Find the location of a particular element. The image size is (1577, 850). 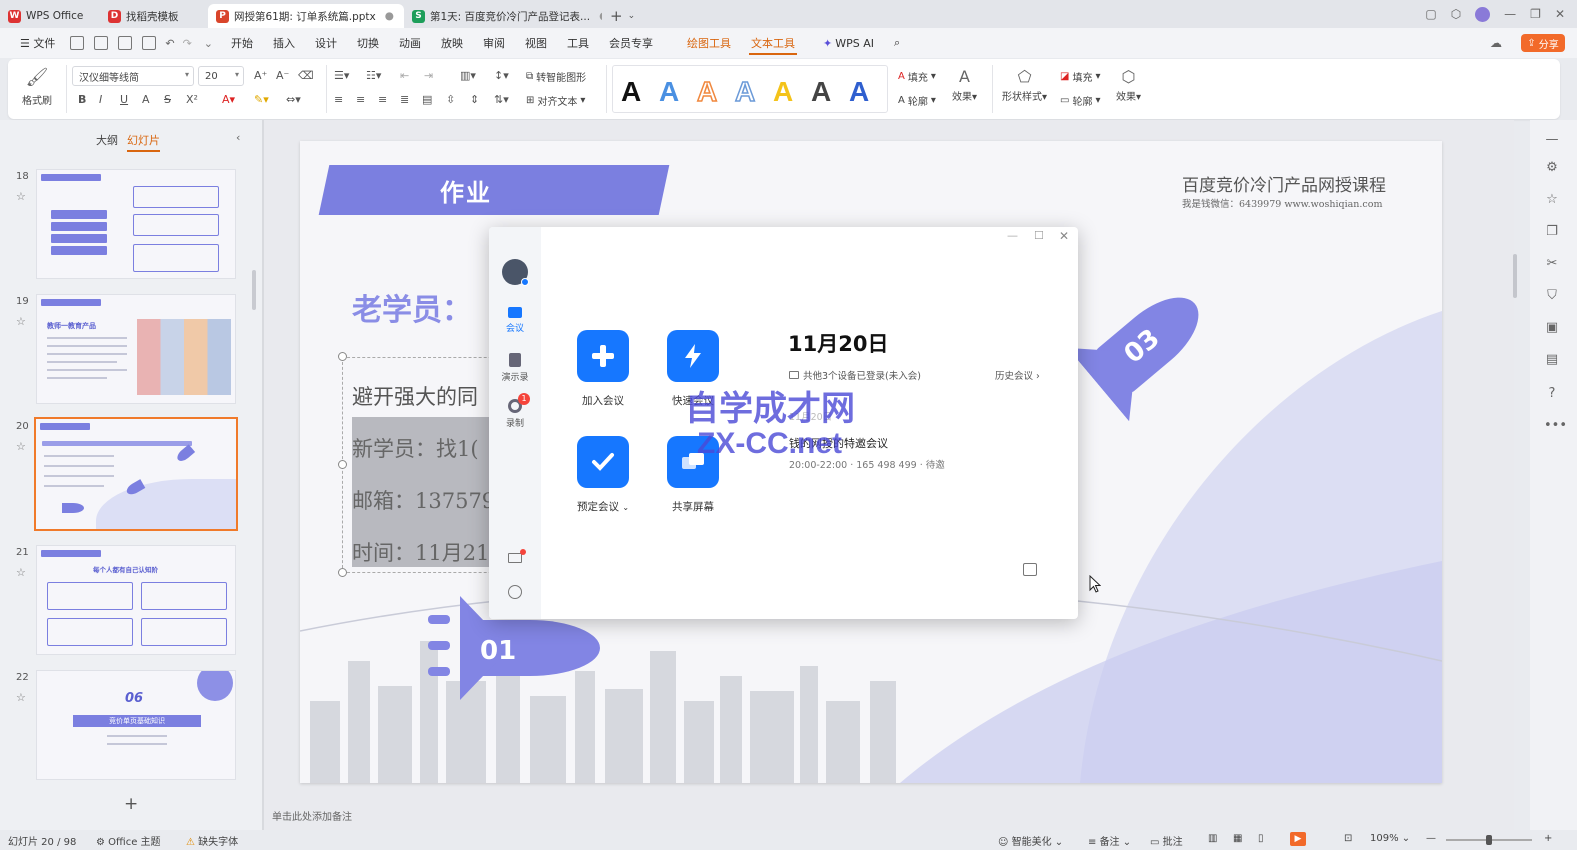

normal-view-icon: ▥ is located at coordinates (1212, 838).